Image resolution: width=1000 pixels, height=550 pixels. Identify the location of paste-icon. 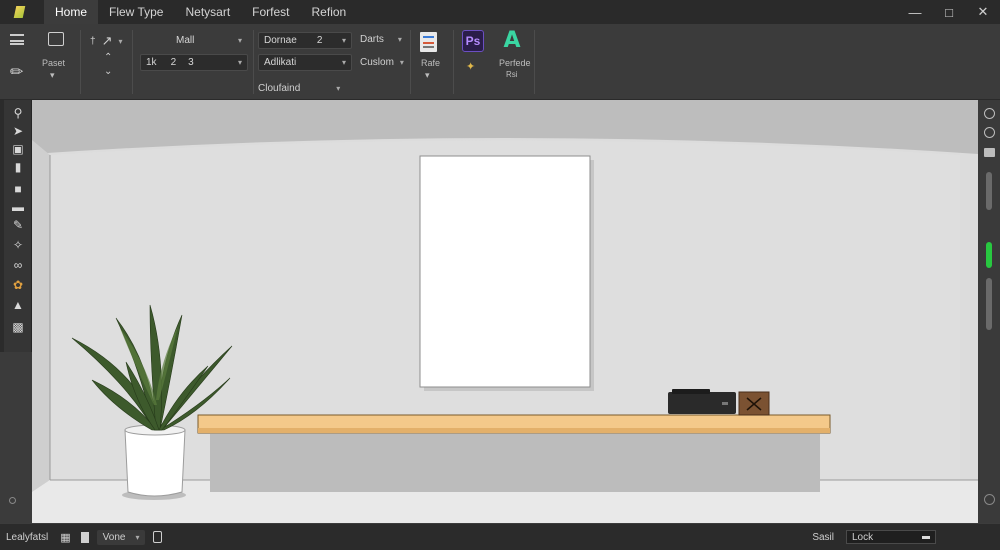
(56, 39).